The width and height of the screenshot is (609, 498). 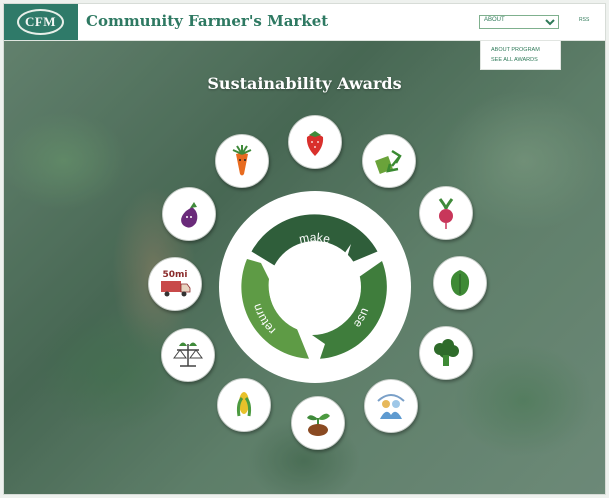 I want to click on svg-text: 50mi, so click(x=175, y=275).